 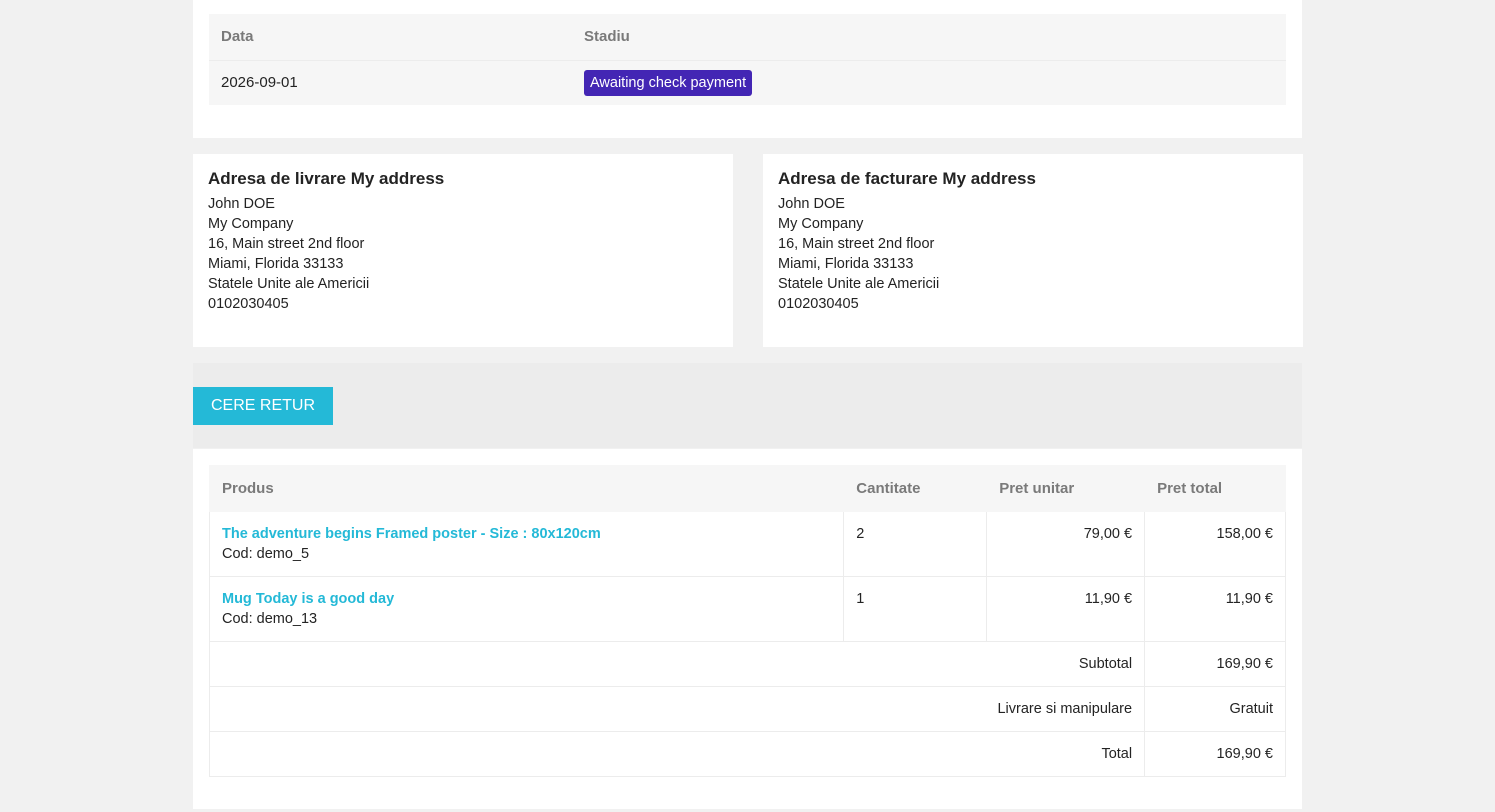 I want to click on product-total-price: 158,00 €, so click(x=1215, y=544).